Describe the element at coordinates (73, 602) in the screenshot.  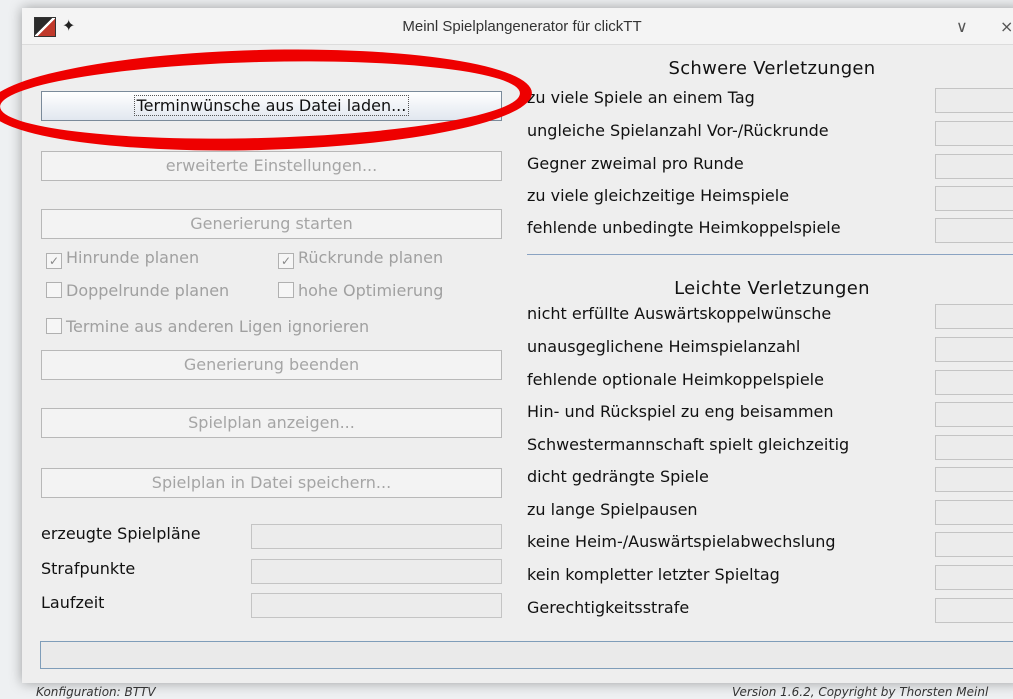
I see `runtime-label: Laufzeit` at that location.